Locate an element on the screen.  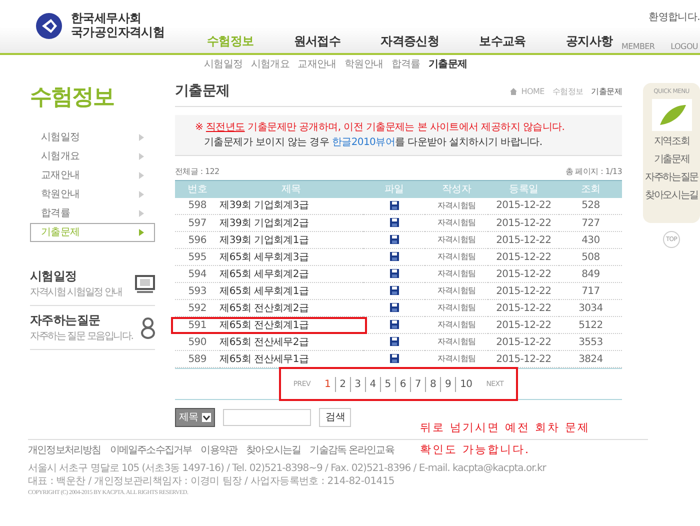
table-cell: 3034 is located at coordinates (590, 308).